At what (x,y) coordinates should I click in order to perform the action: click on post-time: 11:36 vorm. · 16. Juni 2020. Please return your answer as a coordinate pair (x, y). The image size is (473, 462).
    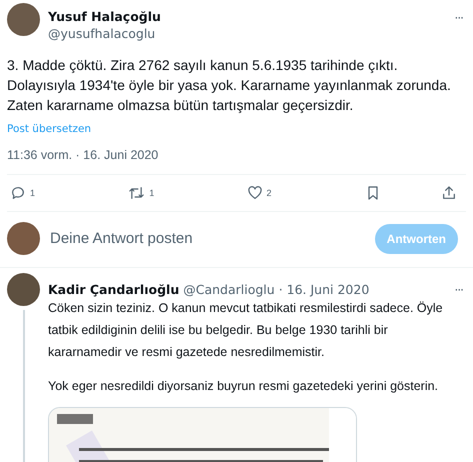
    Looking at the image, I should click on (83, 155).